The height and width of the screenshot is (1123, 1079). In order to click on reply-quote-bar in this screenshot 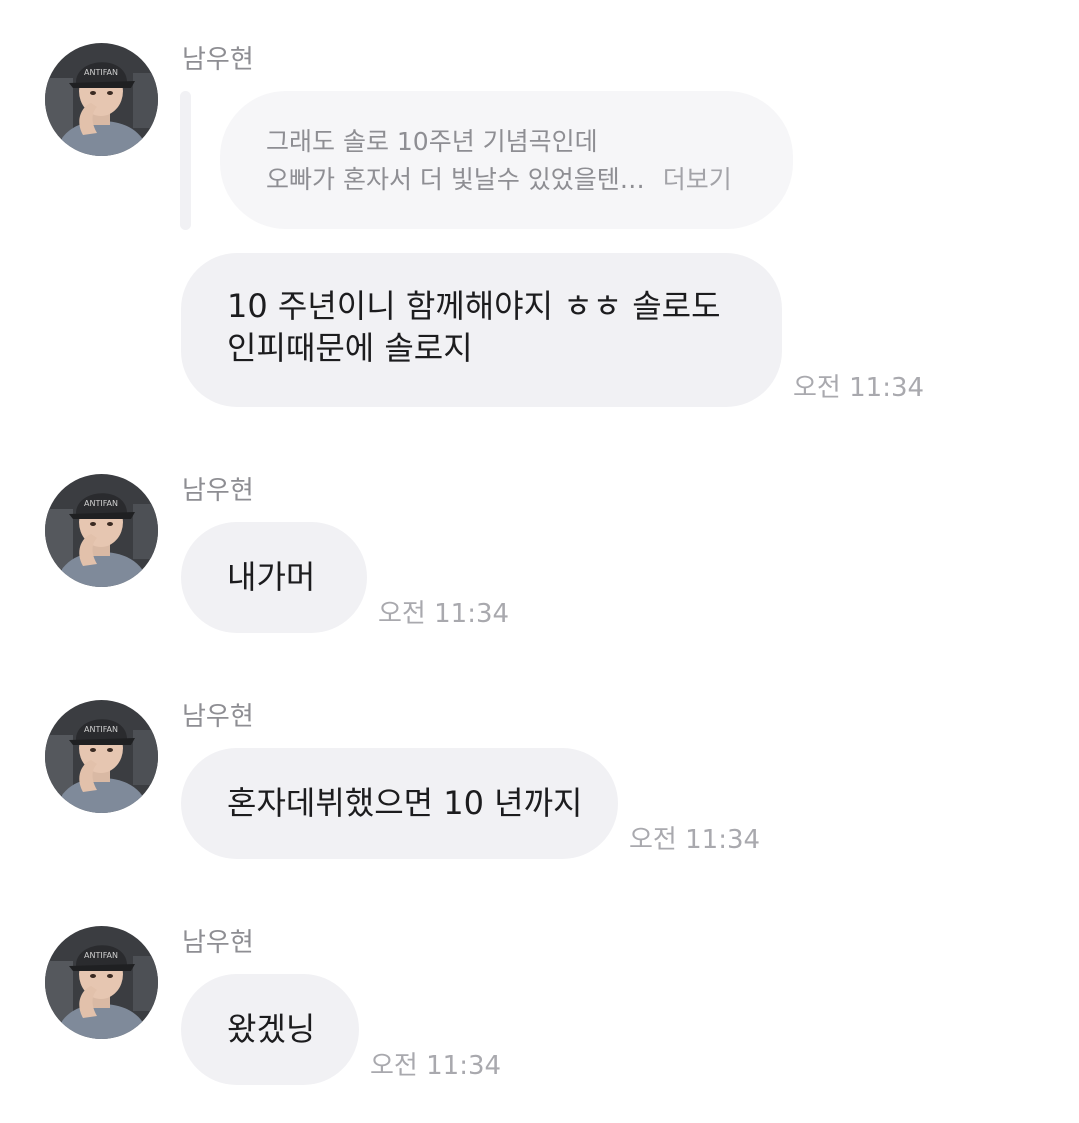, I will do `click(185, 160)`.